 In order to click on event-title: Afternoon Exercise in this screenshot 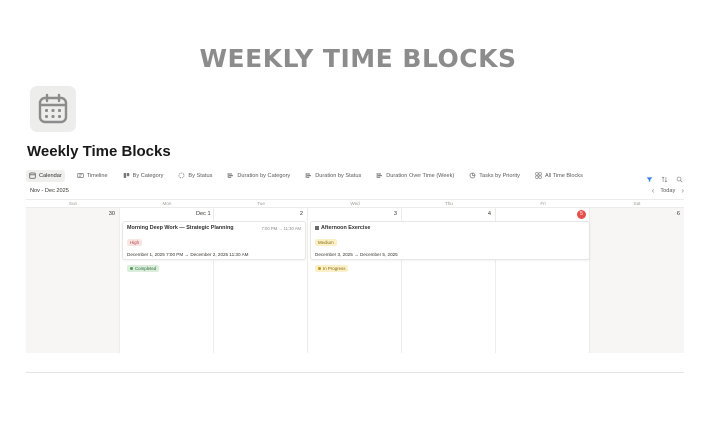, I will do `click(346, 228)`.